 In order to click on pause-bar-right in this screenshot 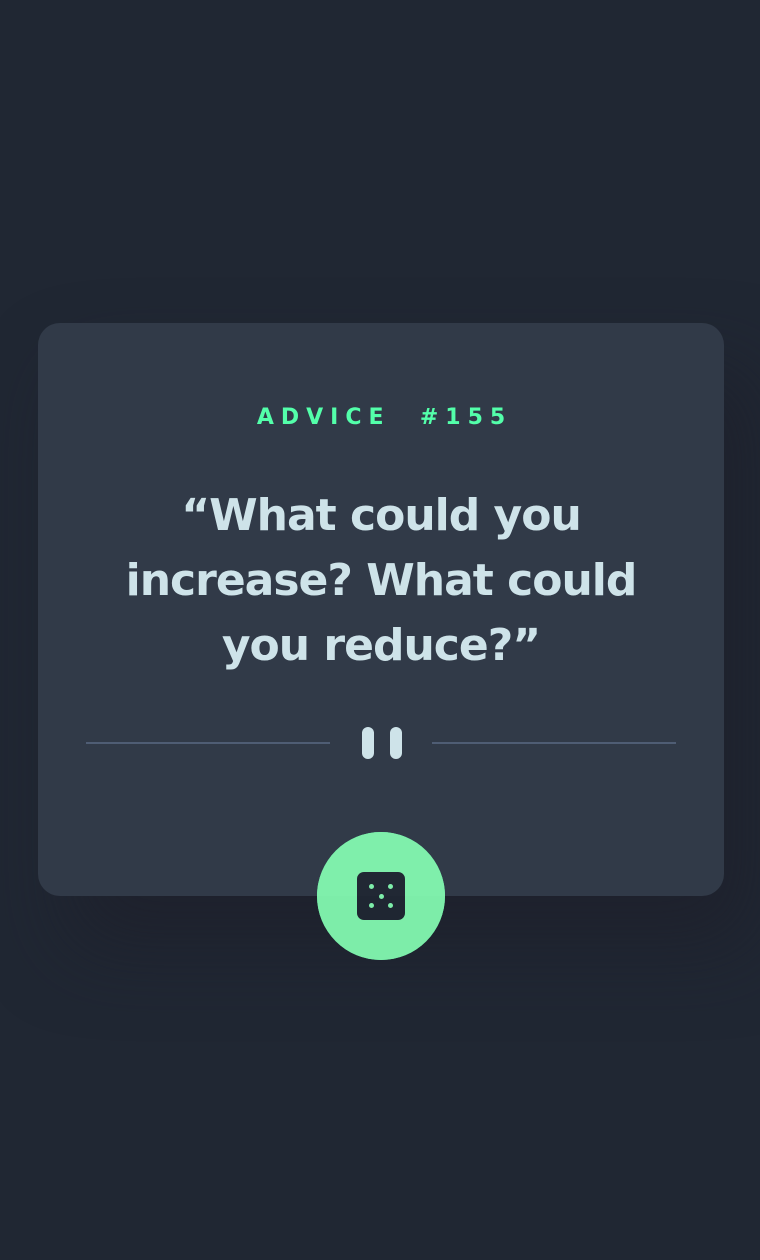, I will do `click(396, 743)`.